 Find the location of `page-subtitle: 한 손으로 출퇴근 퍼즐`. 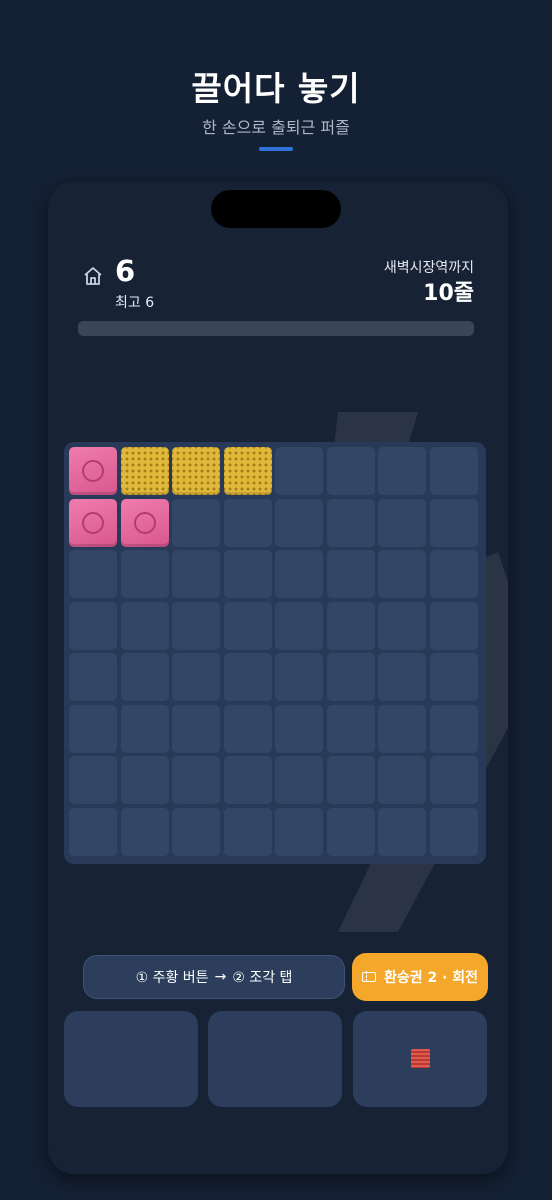

page-subtitle: 한 손으로 출퇴근 퍼즐 is located at coordinates (276, 127).